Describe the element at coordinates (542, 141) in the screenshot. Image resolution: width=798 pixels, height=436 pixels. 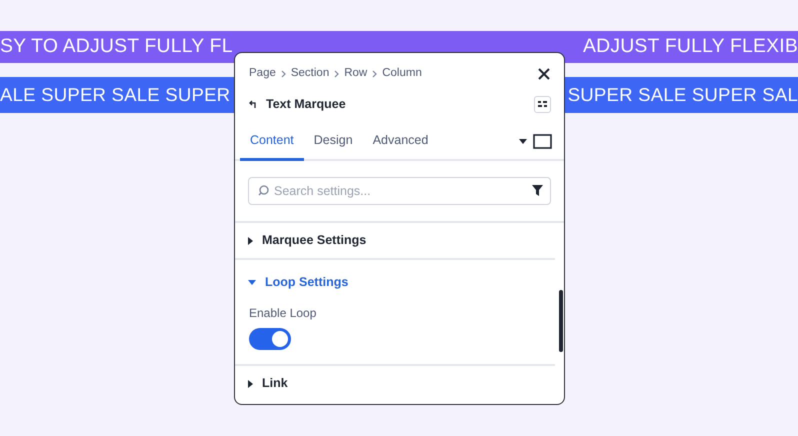
I see `square-icon` at that location.